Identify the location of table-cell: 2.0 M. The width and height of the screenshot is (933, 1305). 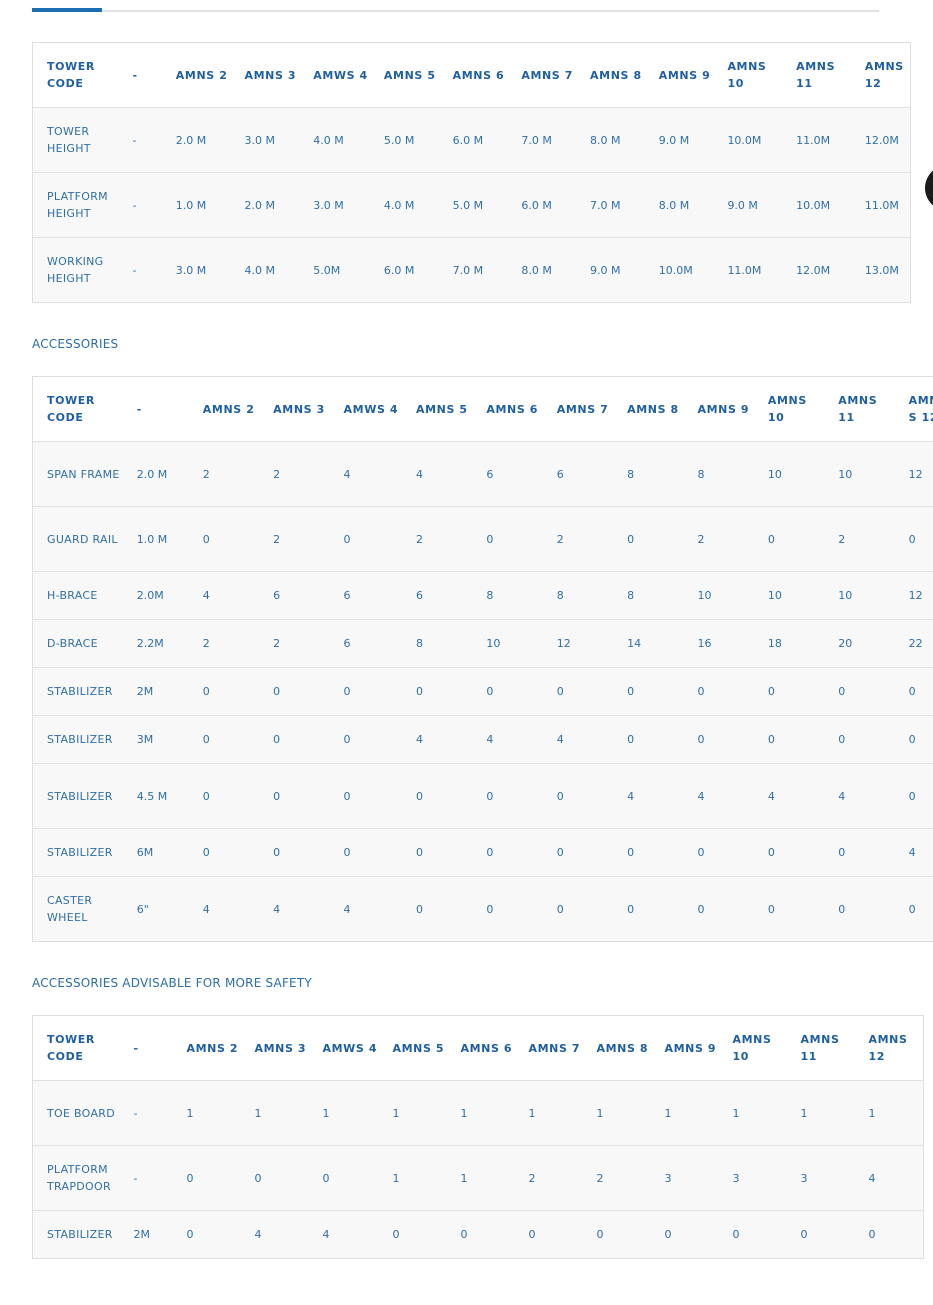
(196, 140).